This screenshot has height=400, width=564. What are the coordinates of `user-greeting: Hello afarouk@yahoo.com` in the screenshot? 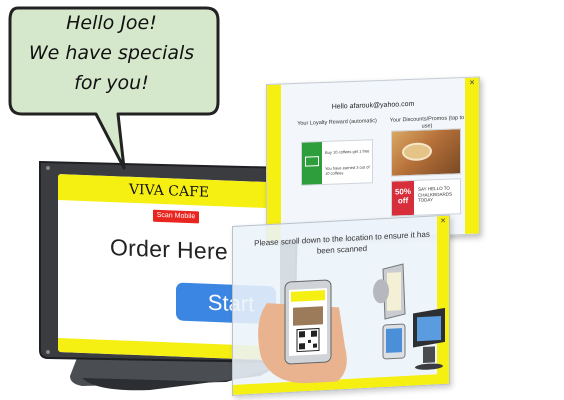 It's located at (373, 105).